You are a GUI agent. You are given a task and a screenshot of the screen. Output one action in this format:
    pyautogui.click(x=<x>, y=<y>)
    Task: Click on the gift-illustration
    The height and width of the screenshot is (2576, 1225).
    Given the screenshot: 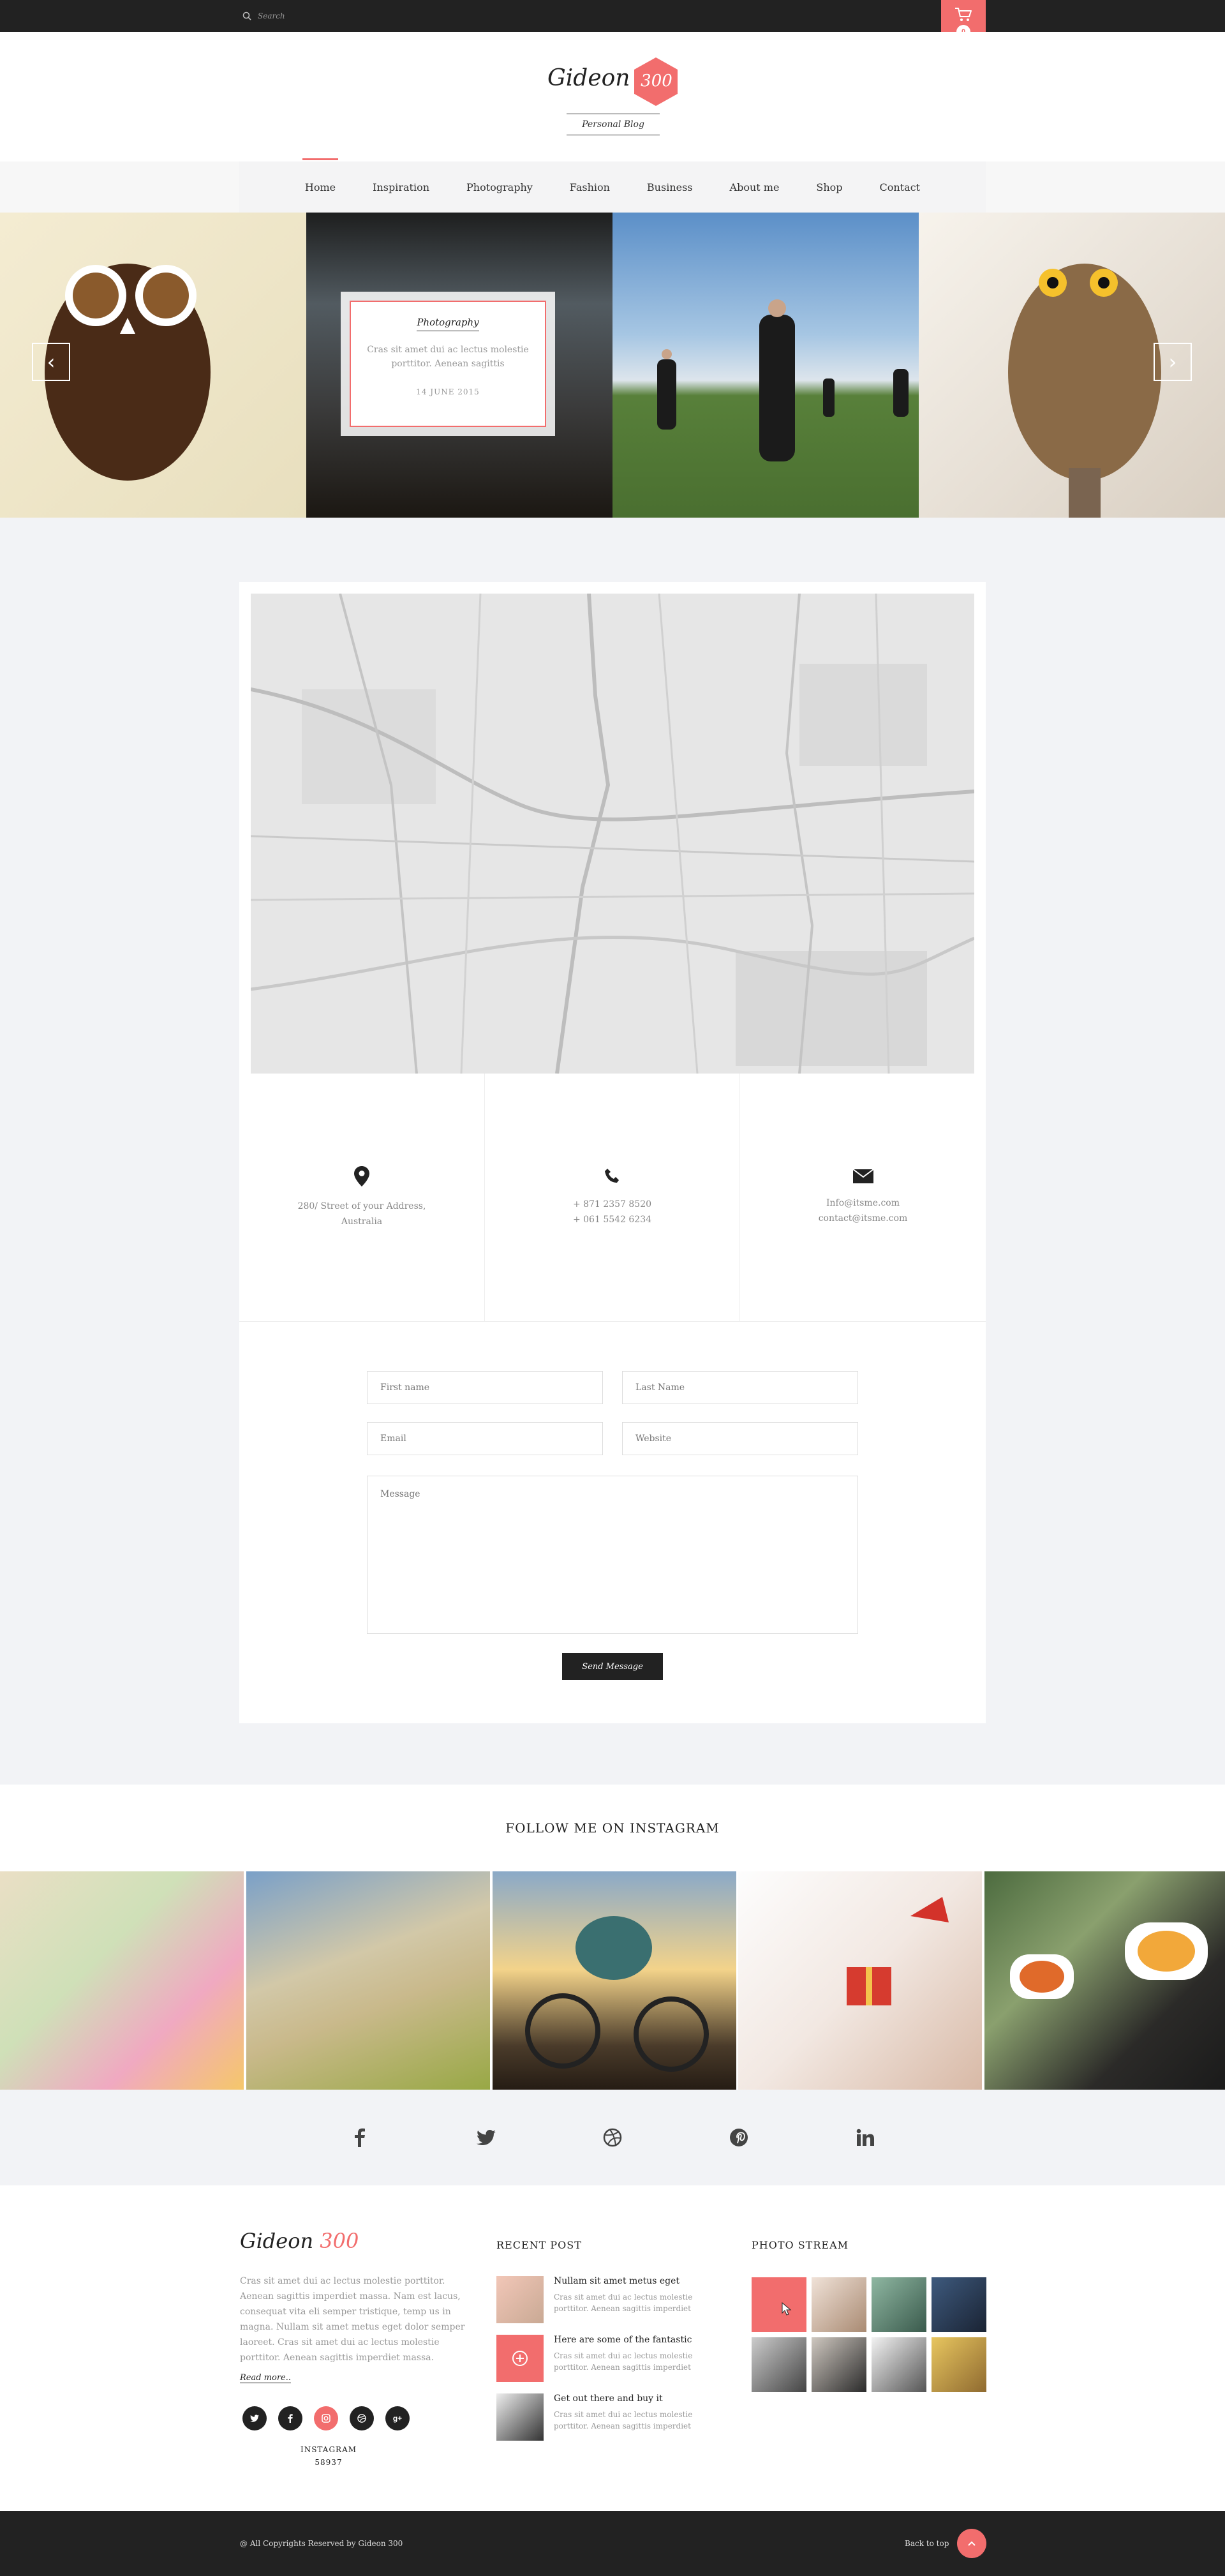 What is the action you would take?
    pyautogui.click(x=898, y=1951)
    